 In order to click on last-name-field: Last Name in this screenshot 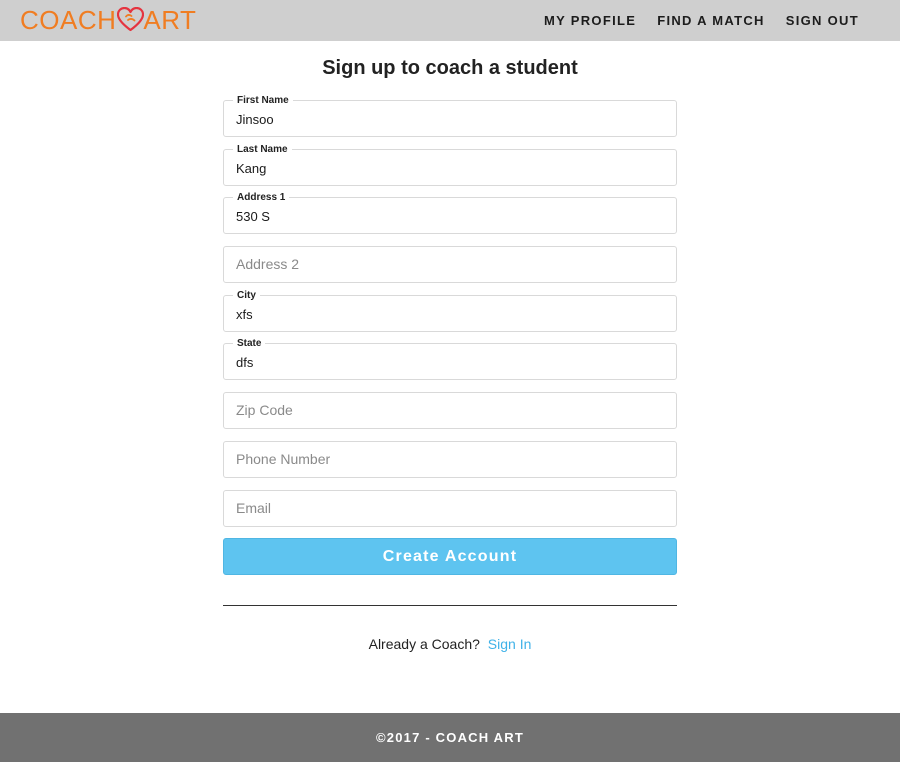, I will do `click(450, 164)`.